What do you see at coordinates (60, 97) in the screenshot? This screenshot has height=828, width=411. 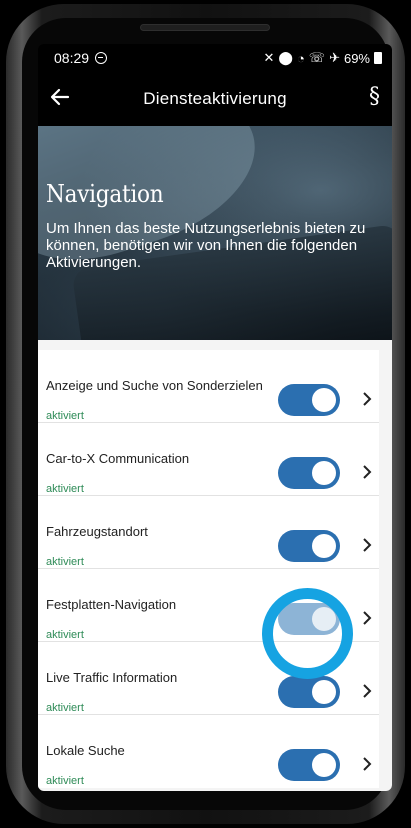 I see `back-arrow-icon` at bounding box center [60, 97].